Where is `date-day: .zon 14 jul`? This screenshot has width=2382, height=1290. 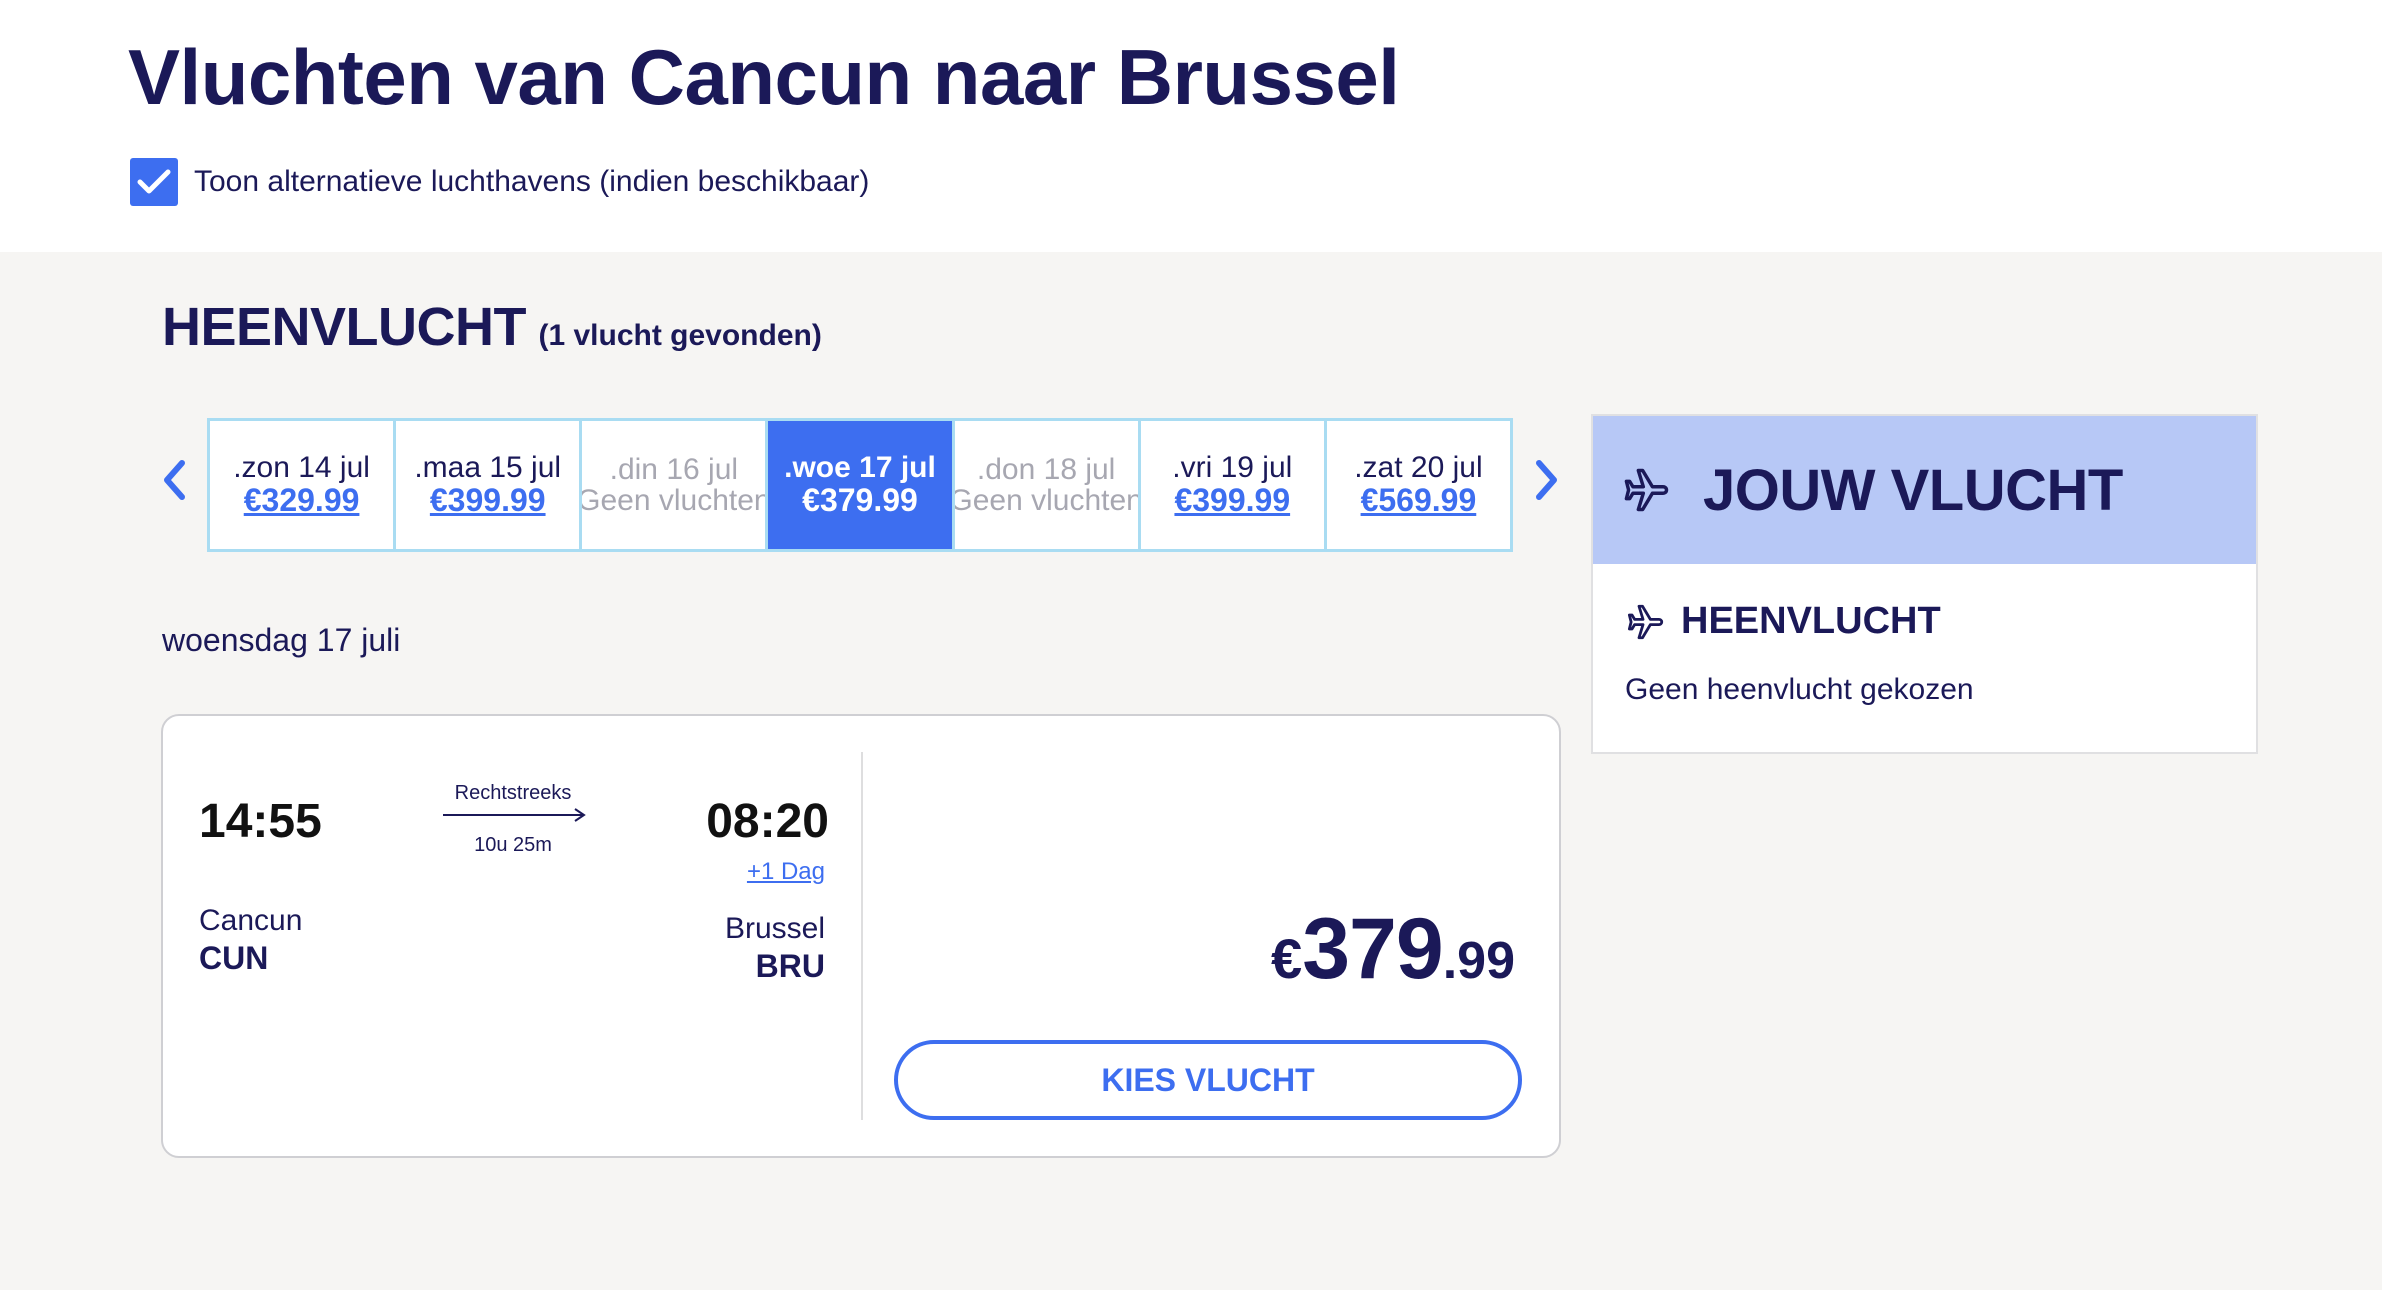
date-day: .zon 14 jul is located at coordinates (301, 468).